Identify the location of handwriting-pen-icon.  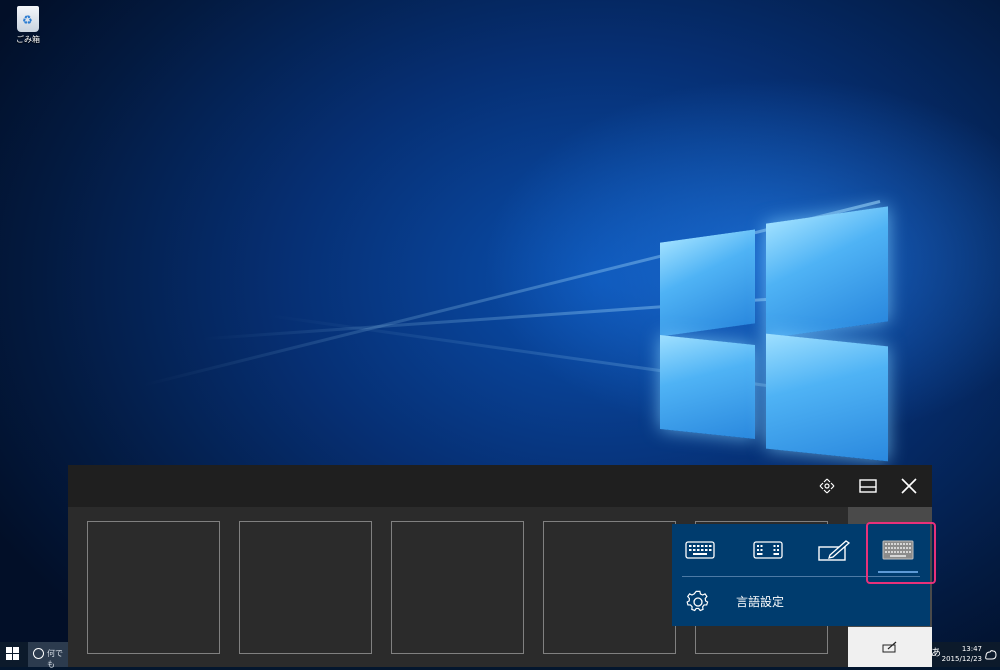
(834, 550).